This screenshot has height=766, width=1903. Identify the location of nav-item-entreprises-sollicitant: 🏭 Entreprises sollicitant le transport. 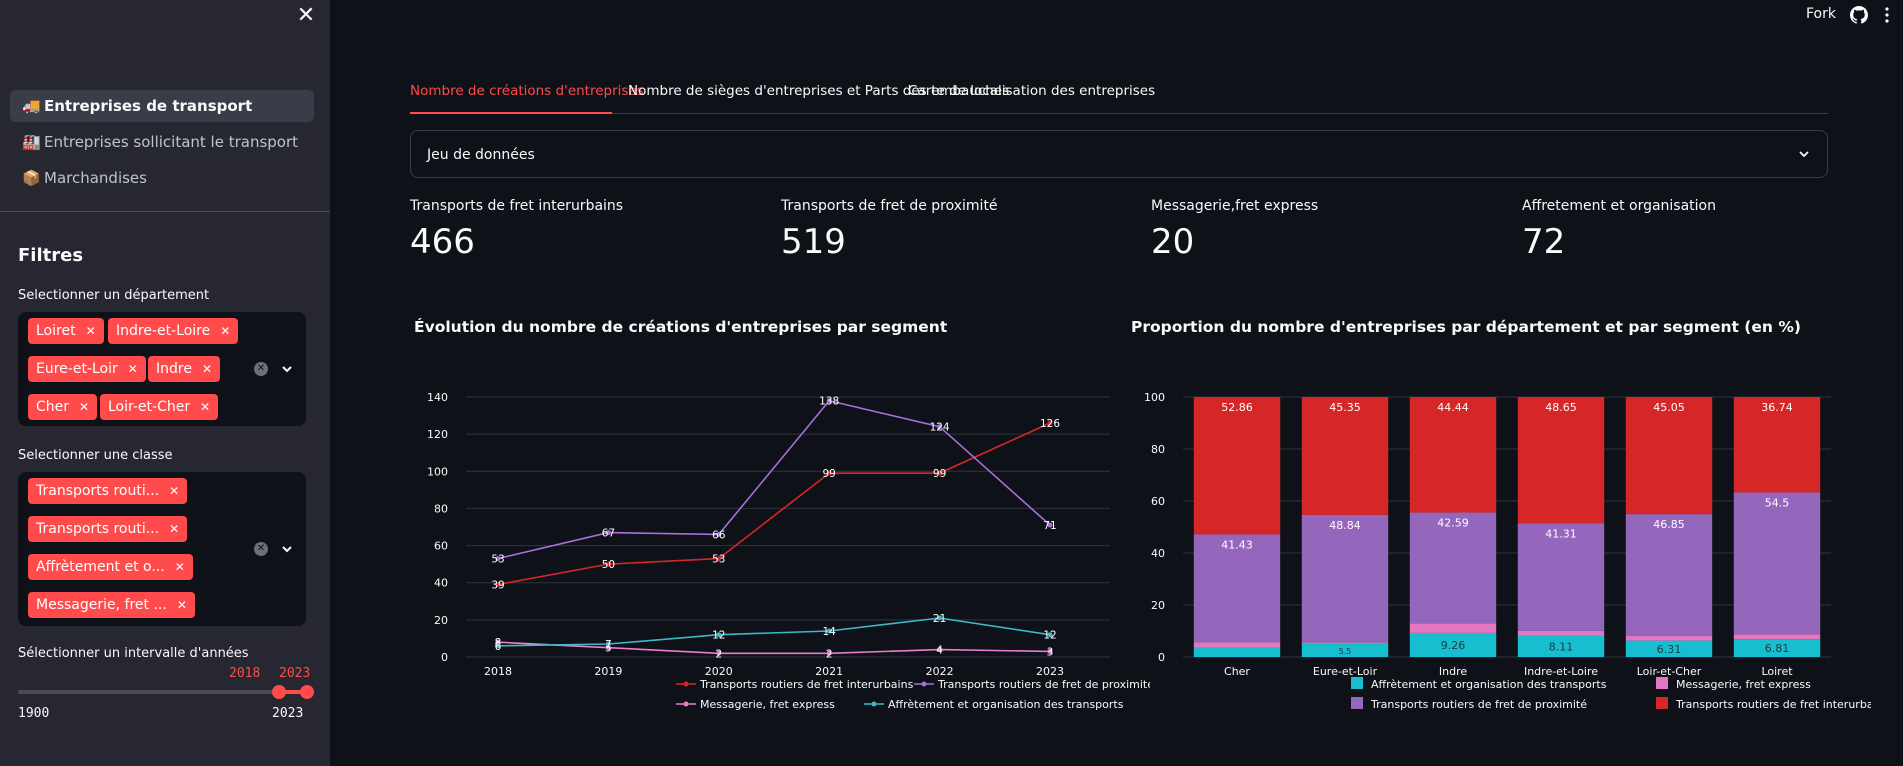
(162, 142).